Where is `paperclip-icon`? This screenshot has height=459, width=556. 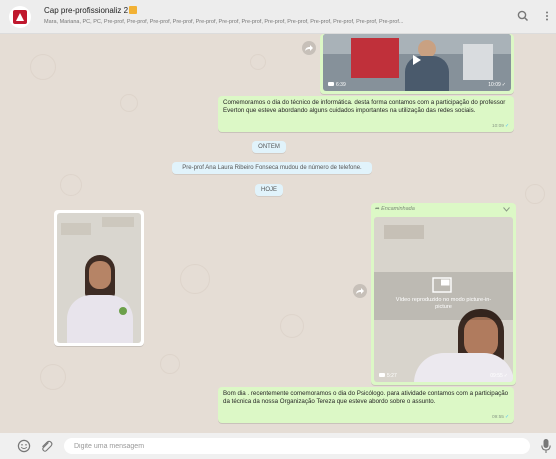 paperclip-icon is located at coordinates (46, 446).